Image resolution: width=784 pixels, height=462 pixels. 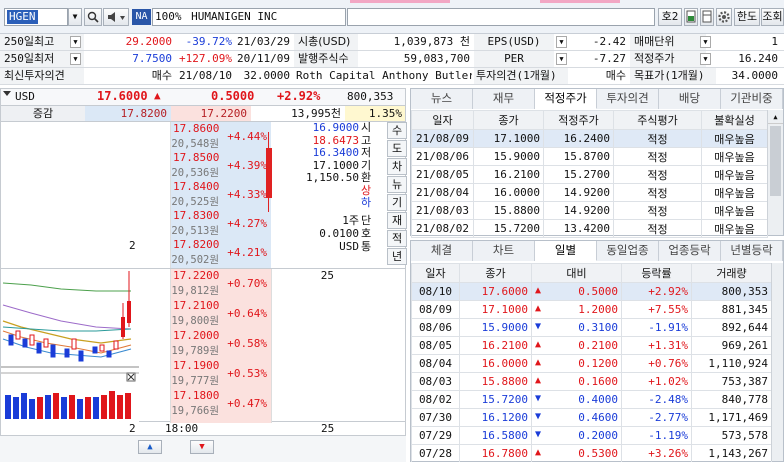 What do you see at coordinates (598, 345) in the screenshot?
I see `change-value: 0.2100` at bounding box center [598, 345].